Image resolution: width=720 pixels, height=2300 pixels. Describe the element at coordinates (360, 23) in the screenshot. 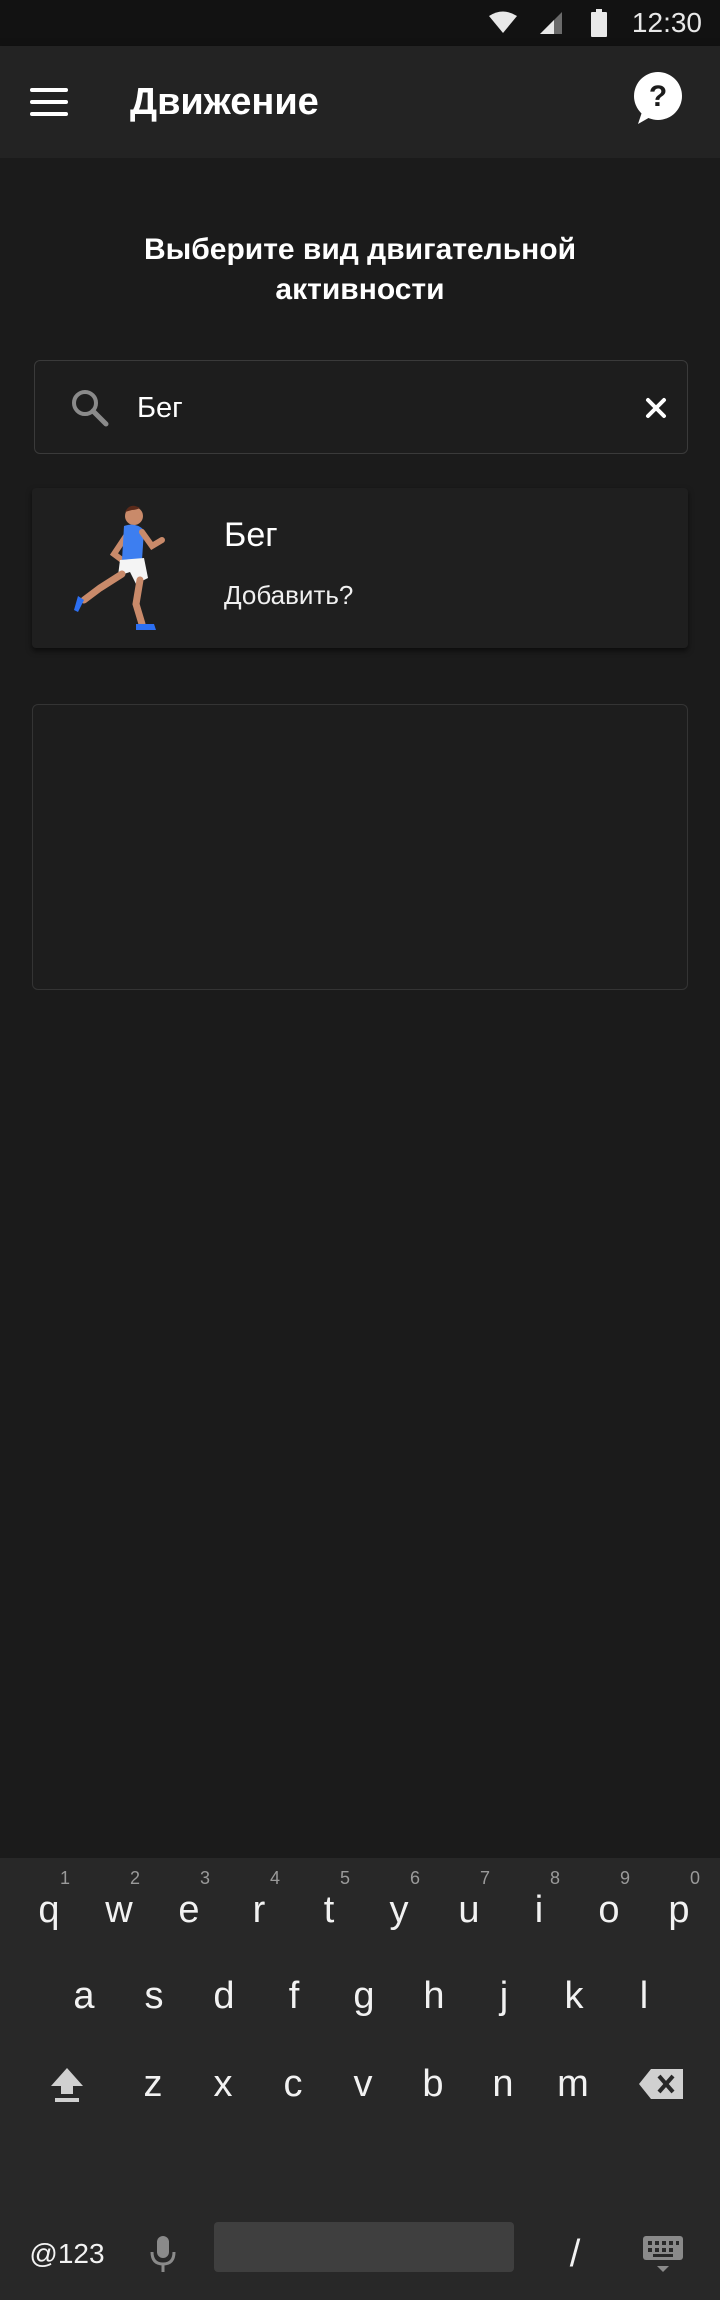

I see `status-bar: 12:30` at that location.